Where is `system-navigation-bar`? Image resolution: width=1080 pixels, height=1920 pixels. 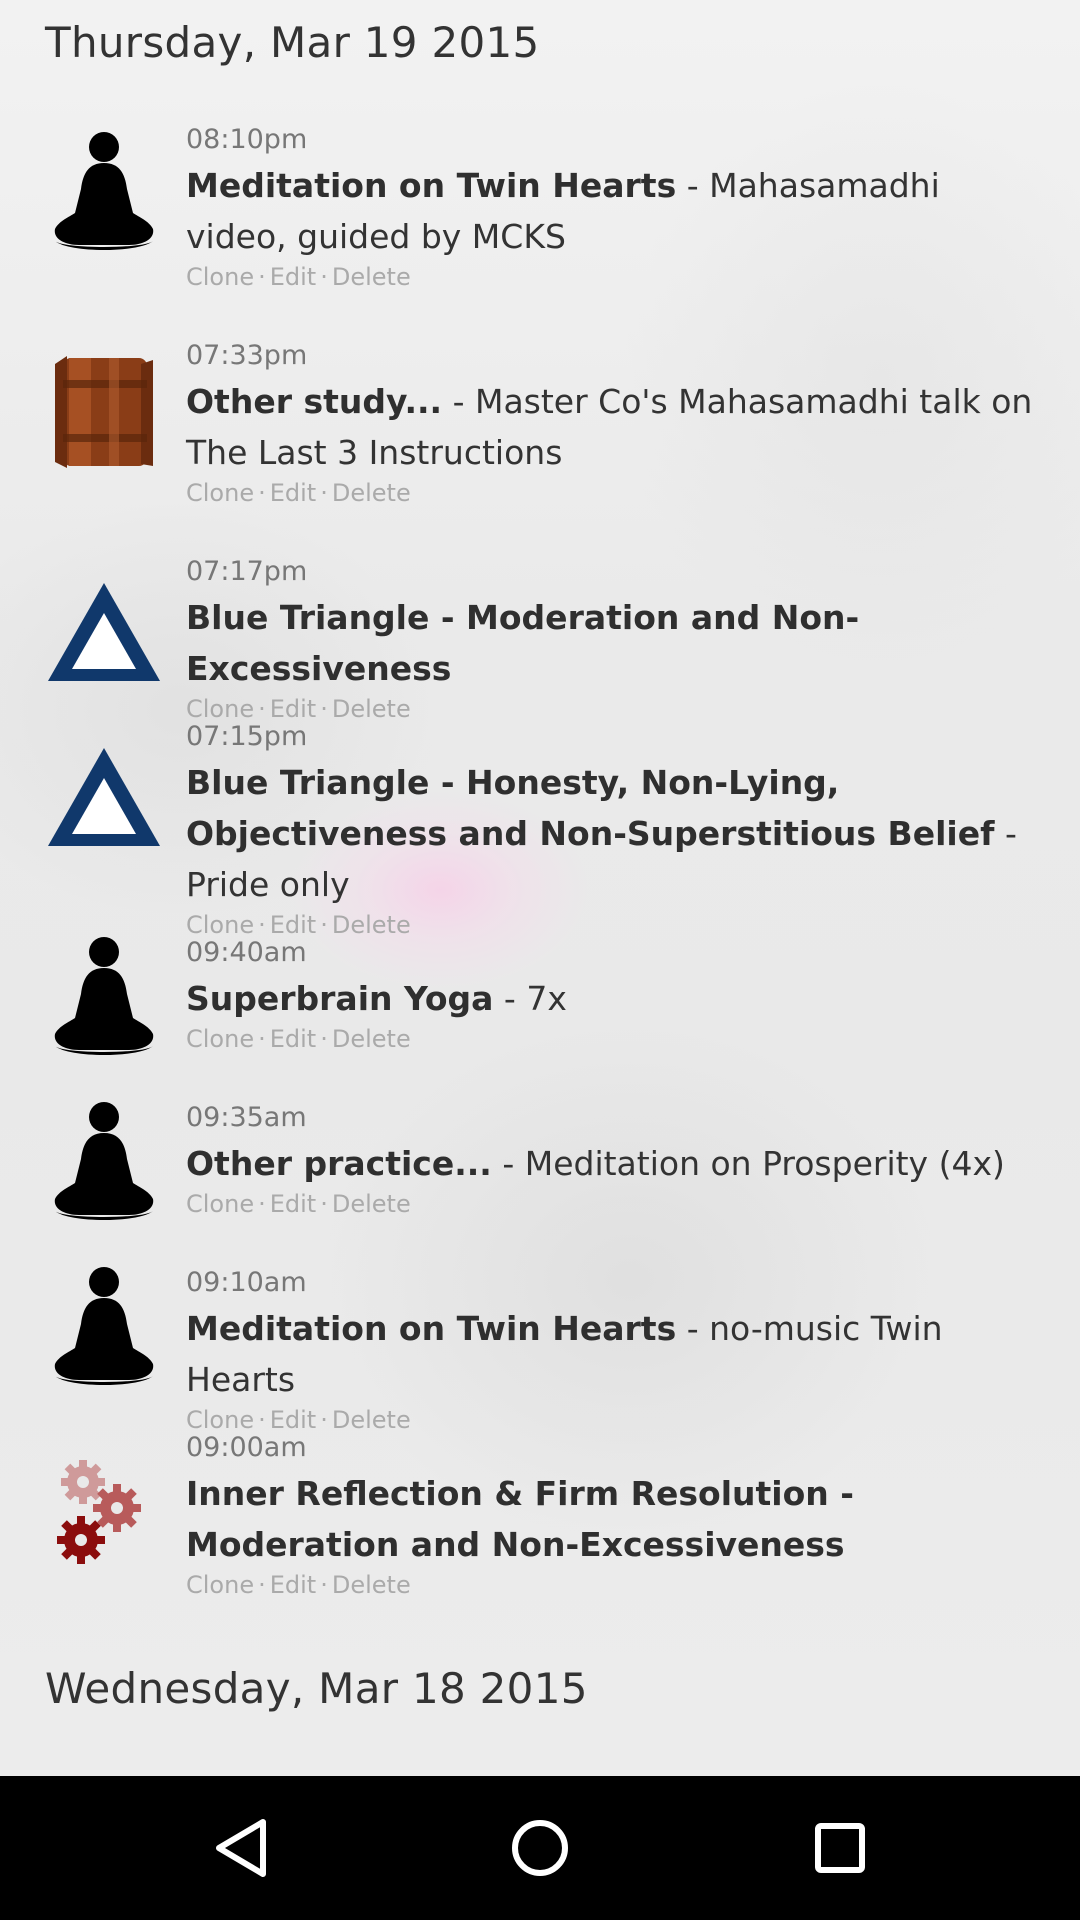
system-navigation-bar is located at coordinates (540, 1848).